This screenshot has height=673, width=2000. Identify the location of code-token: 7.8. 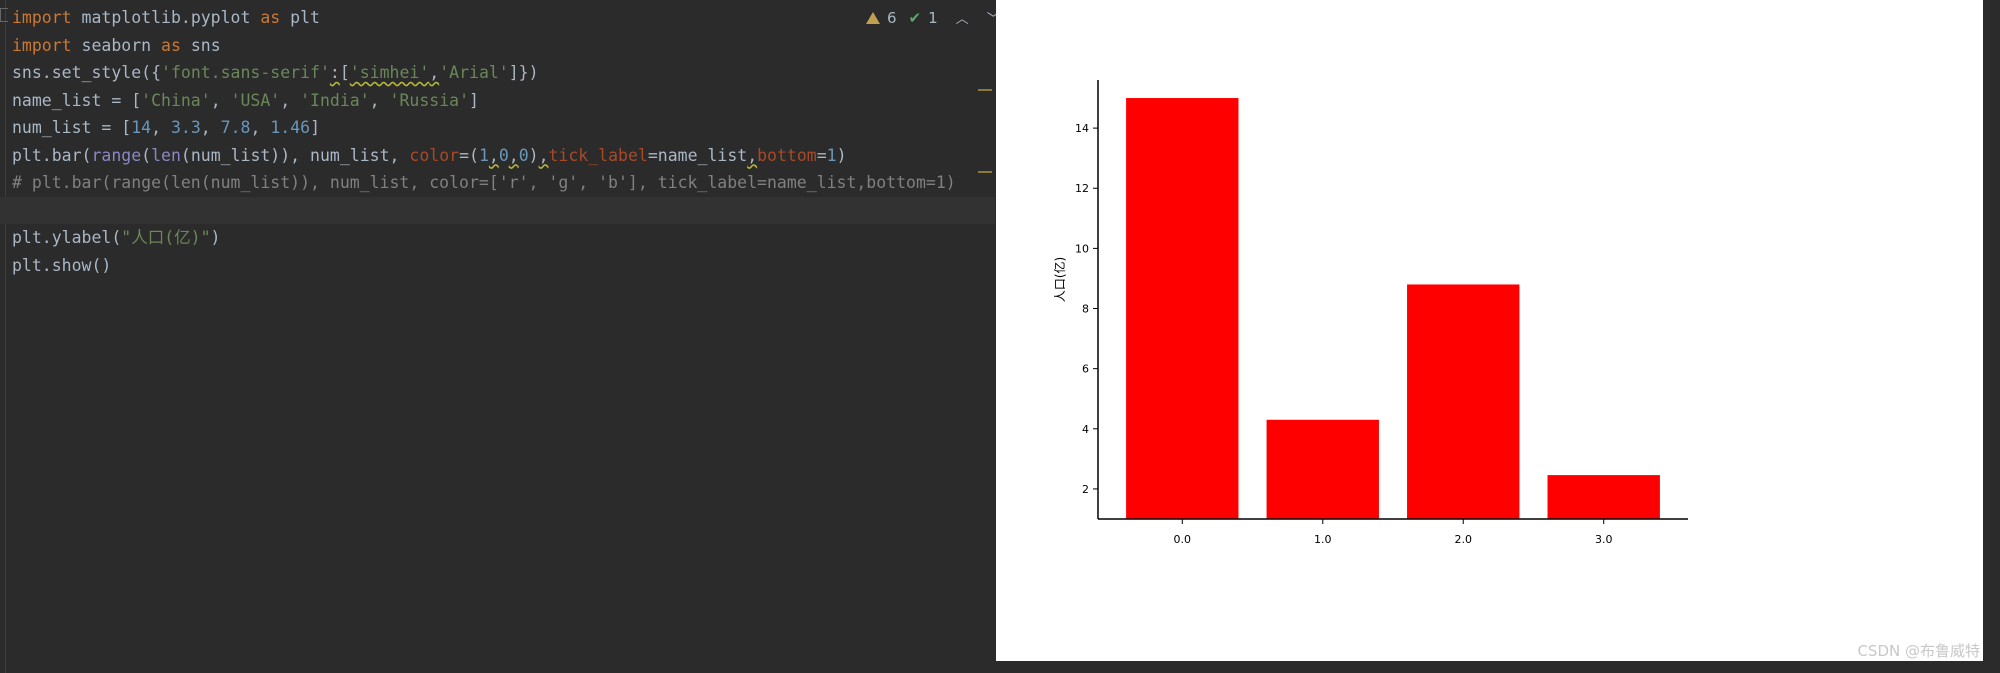
(235, 127).